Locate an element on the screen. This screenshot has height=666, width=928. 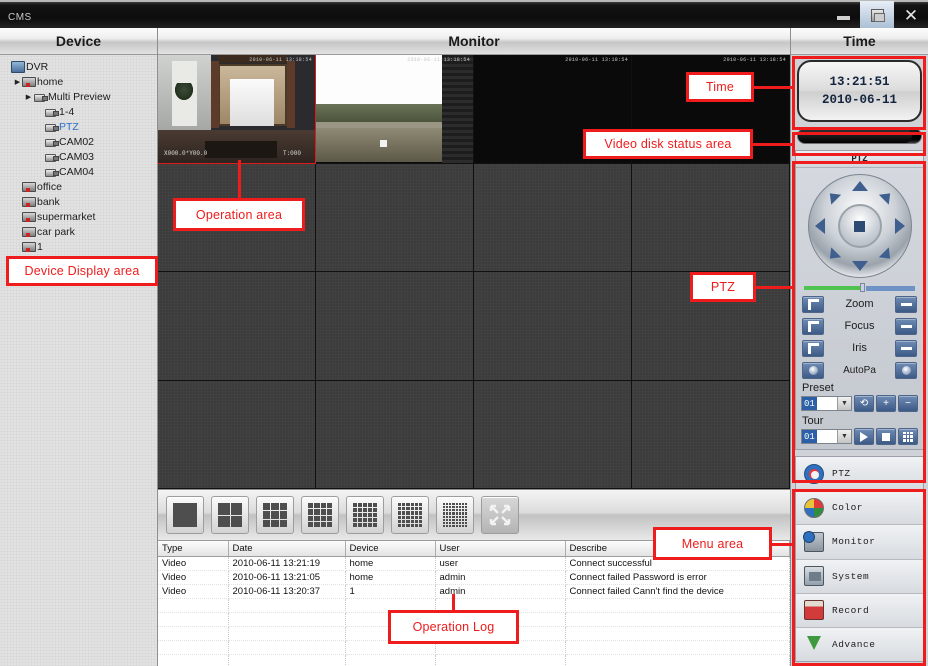
menu-item-monitor: Monitor is located at coordinates (859, 542).